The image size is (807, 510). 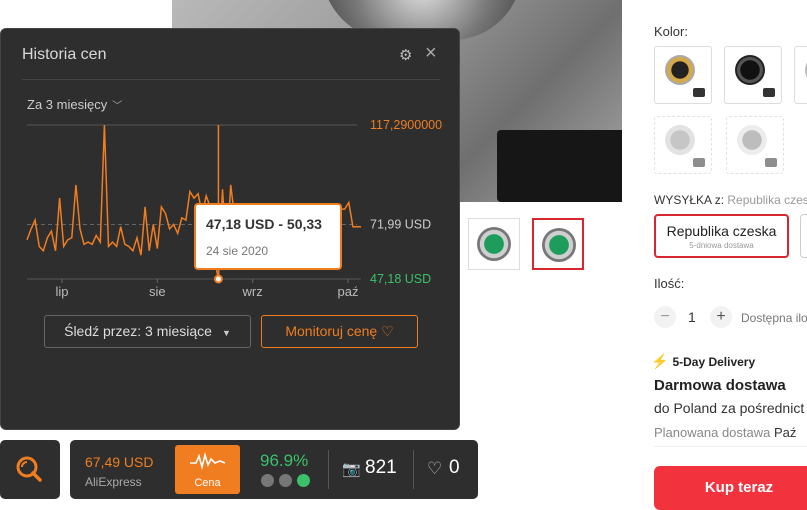 What do you see at coordinates (284, 460) in the screenshot?
I see `seller-rating: 96.9%` at bounding box center [284, 460].